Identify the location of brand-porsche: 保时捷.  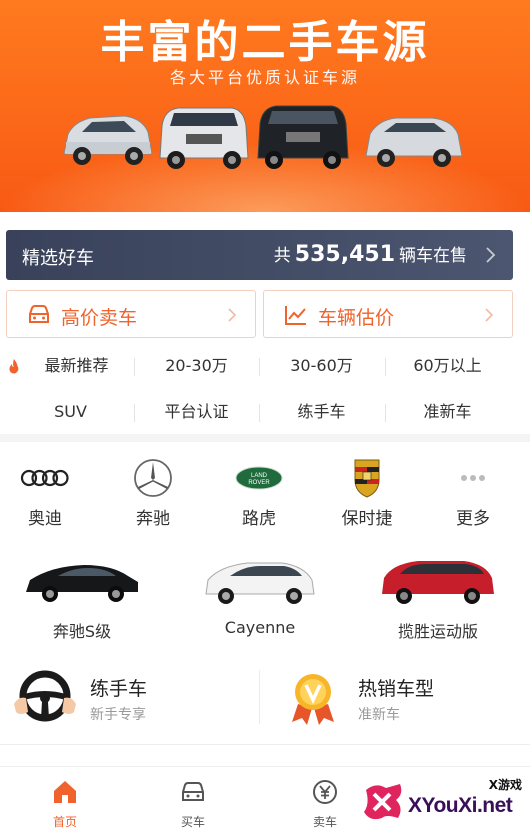
(367, 494).